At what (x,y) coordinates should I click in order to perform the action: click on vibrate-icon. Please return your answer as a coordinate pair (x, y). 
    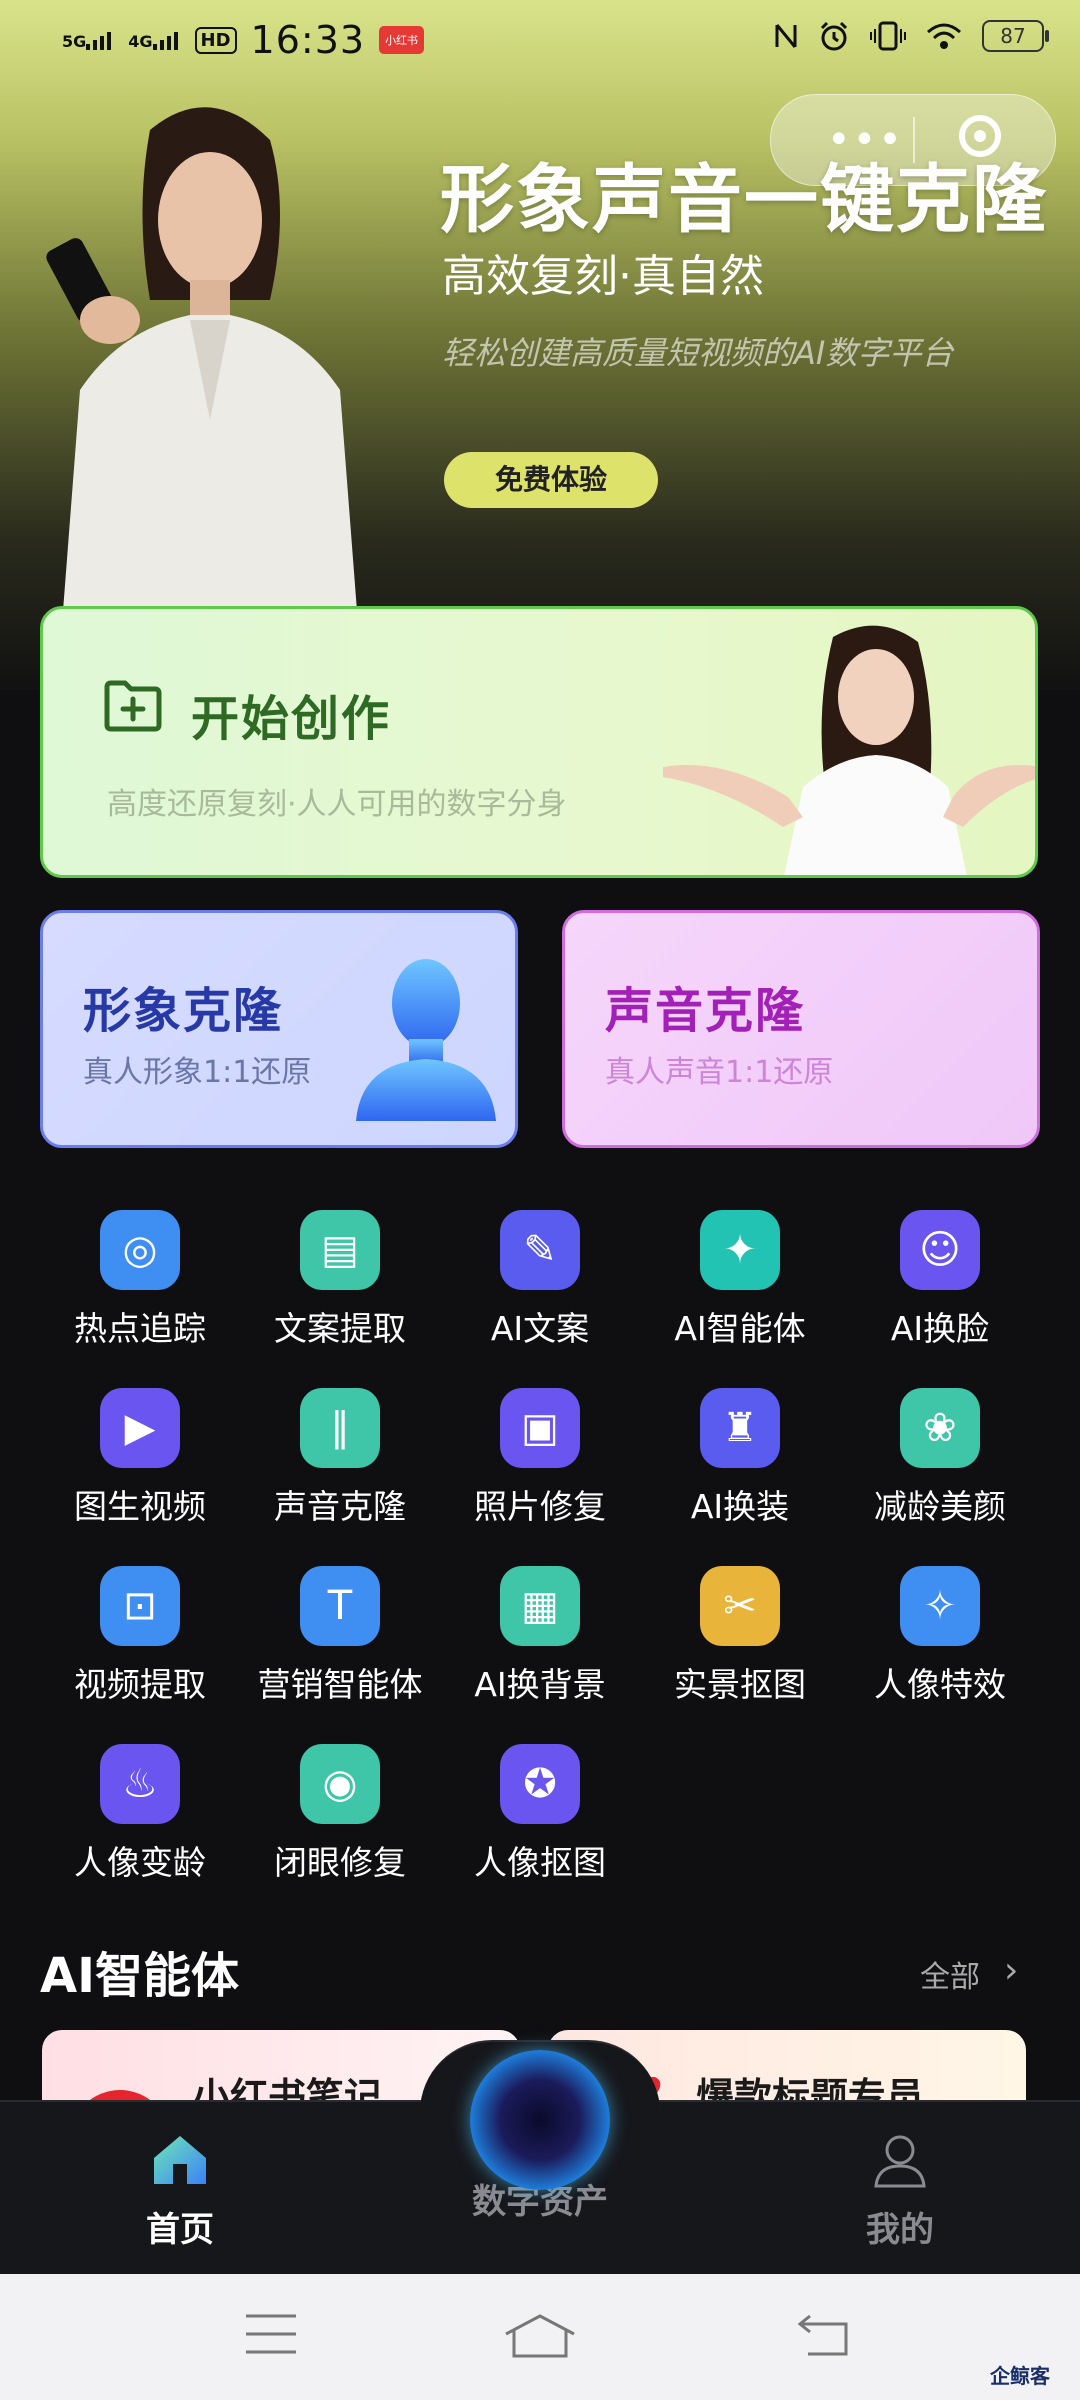
    Looking at the image, I should click on (888, 36).